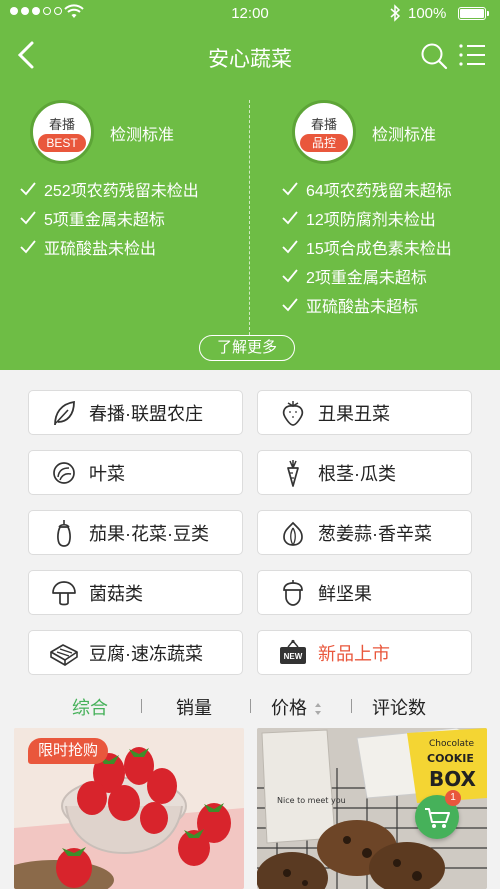  I want to click on category-fruit-veg-beans: 茄果·花菜·豆类, so click(135, 532).